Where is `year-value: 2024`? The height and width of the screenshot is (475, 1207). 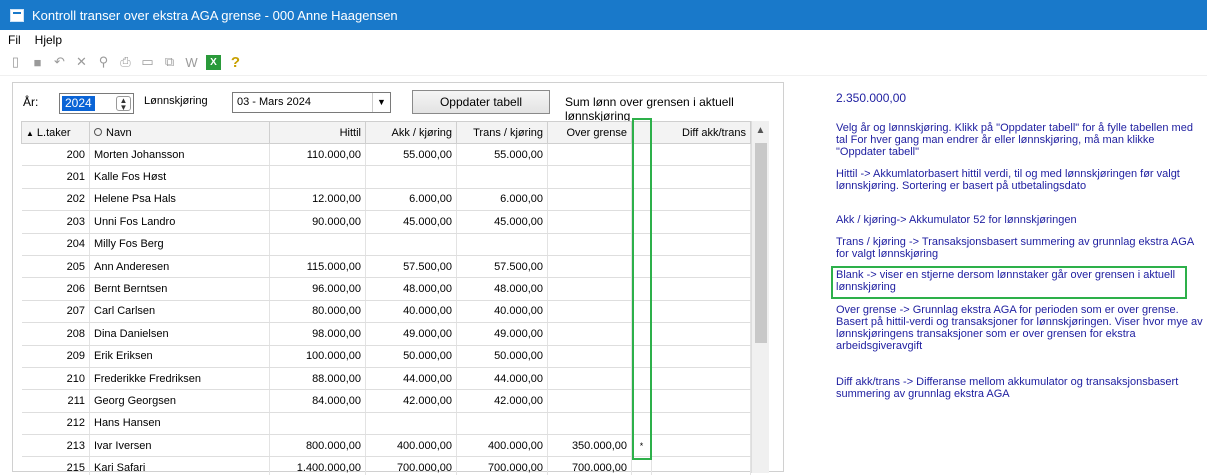 year-value: 2024 is located at coordinates (78, 103).